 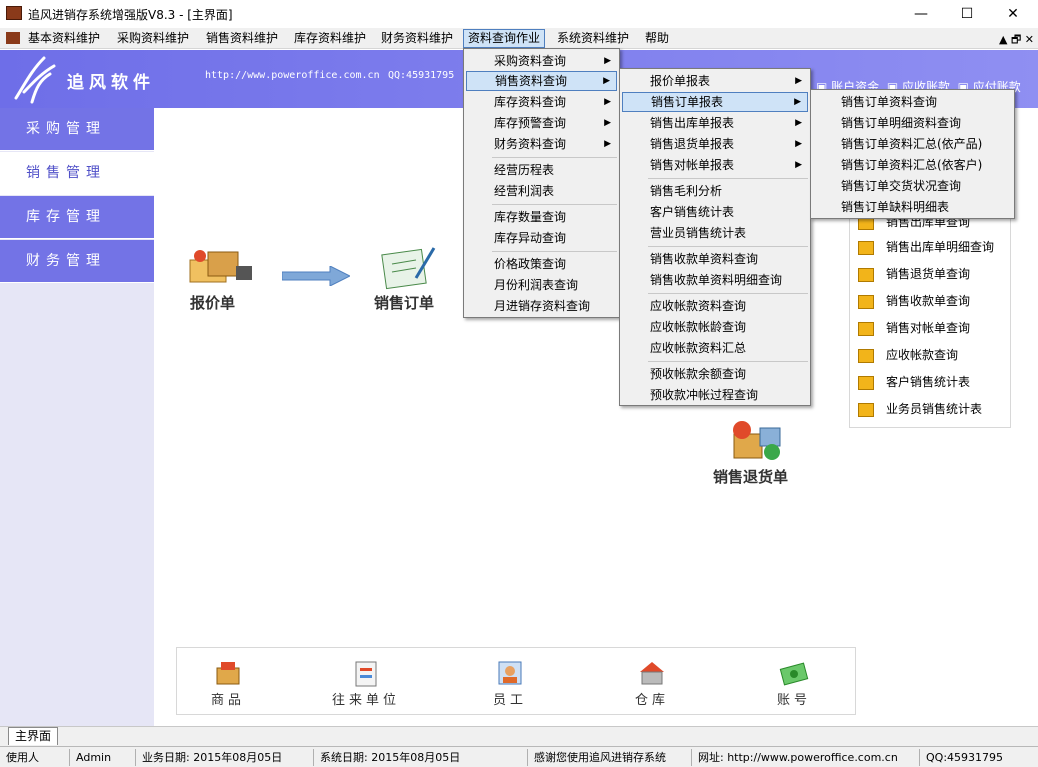 I want to click on menu3-delivery-status: 销售订单交货状况查询, so click(x=912, y=186).